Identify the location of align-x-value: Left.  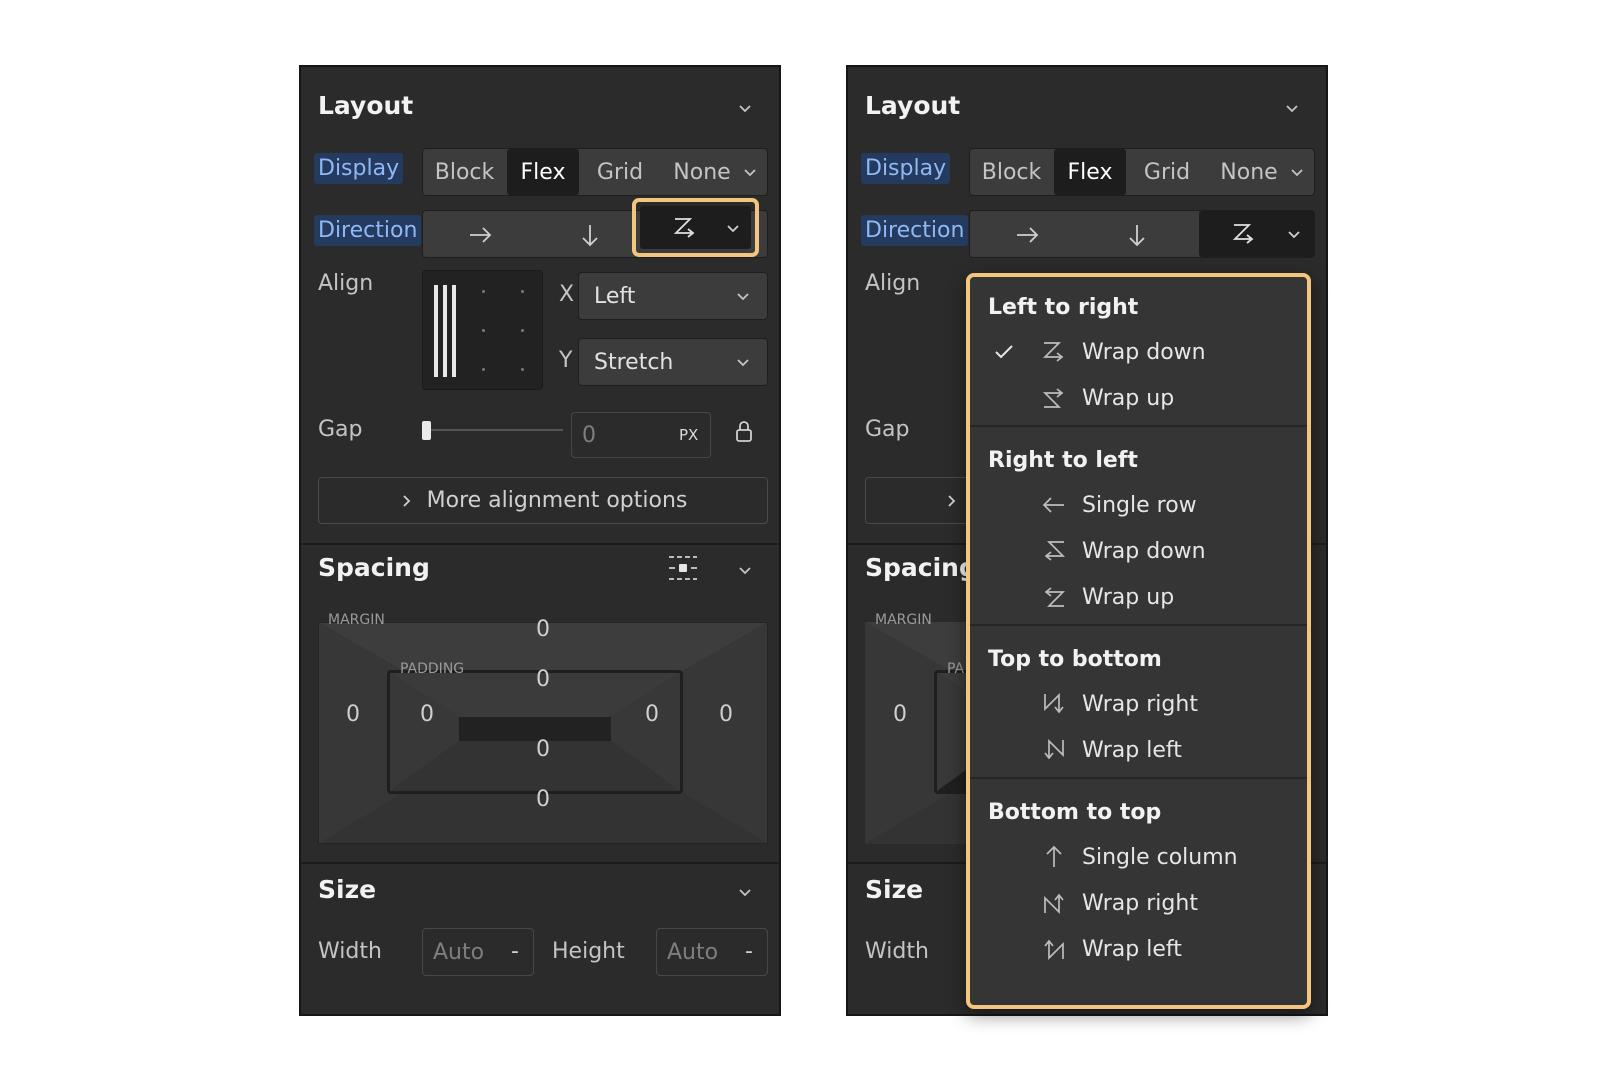
(615, 296).